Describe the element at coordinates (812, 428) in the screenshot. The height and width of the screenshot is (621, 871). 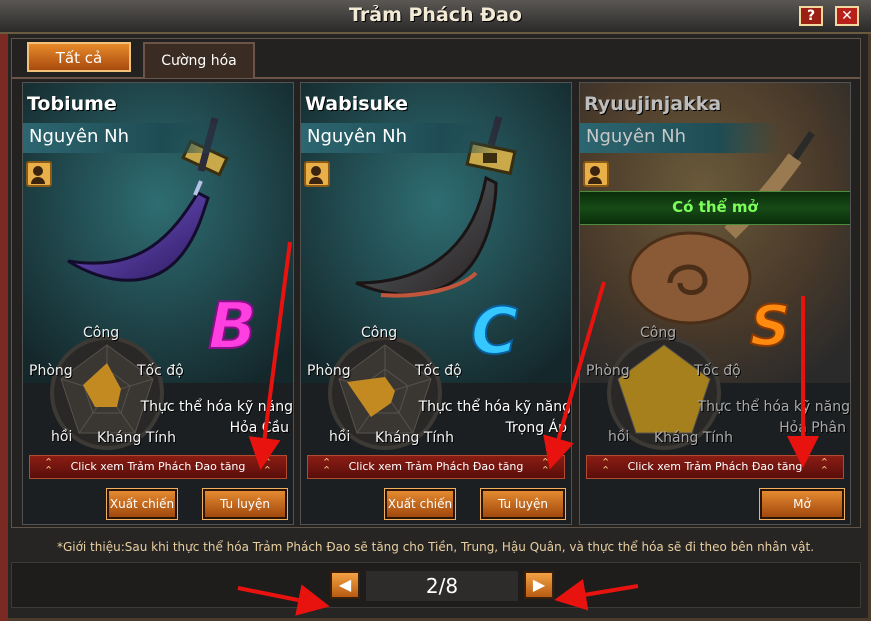
I see `skill-name: Hỏa Phân` at that location.